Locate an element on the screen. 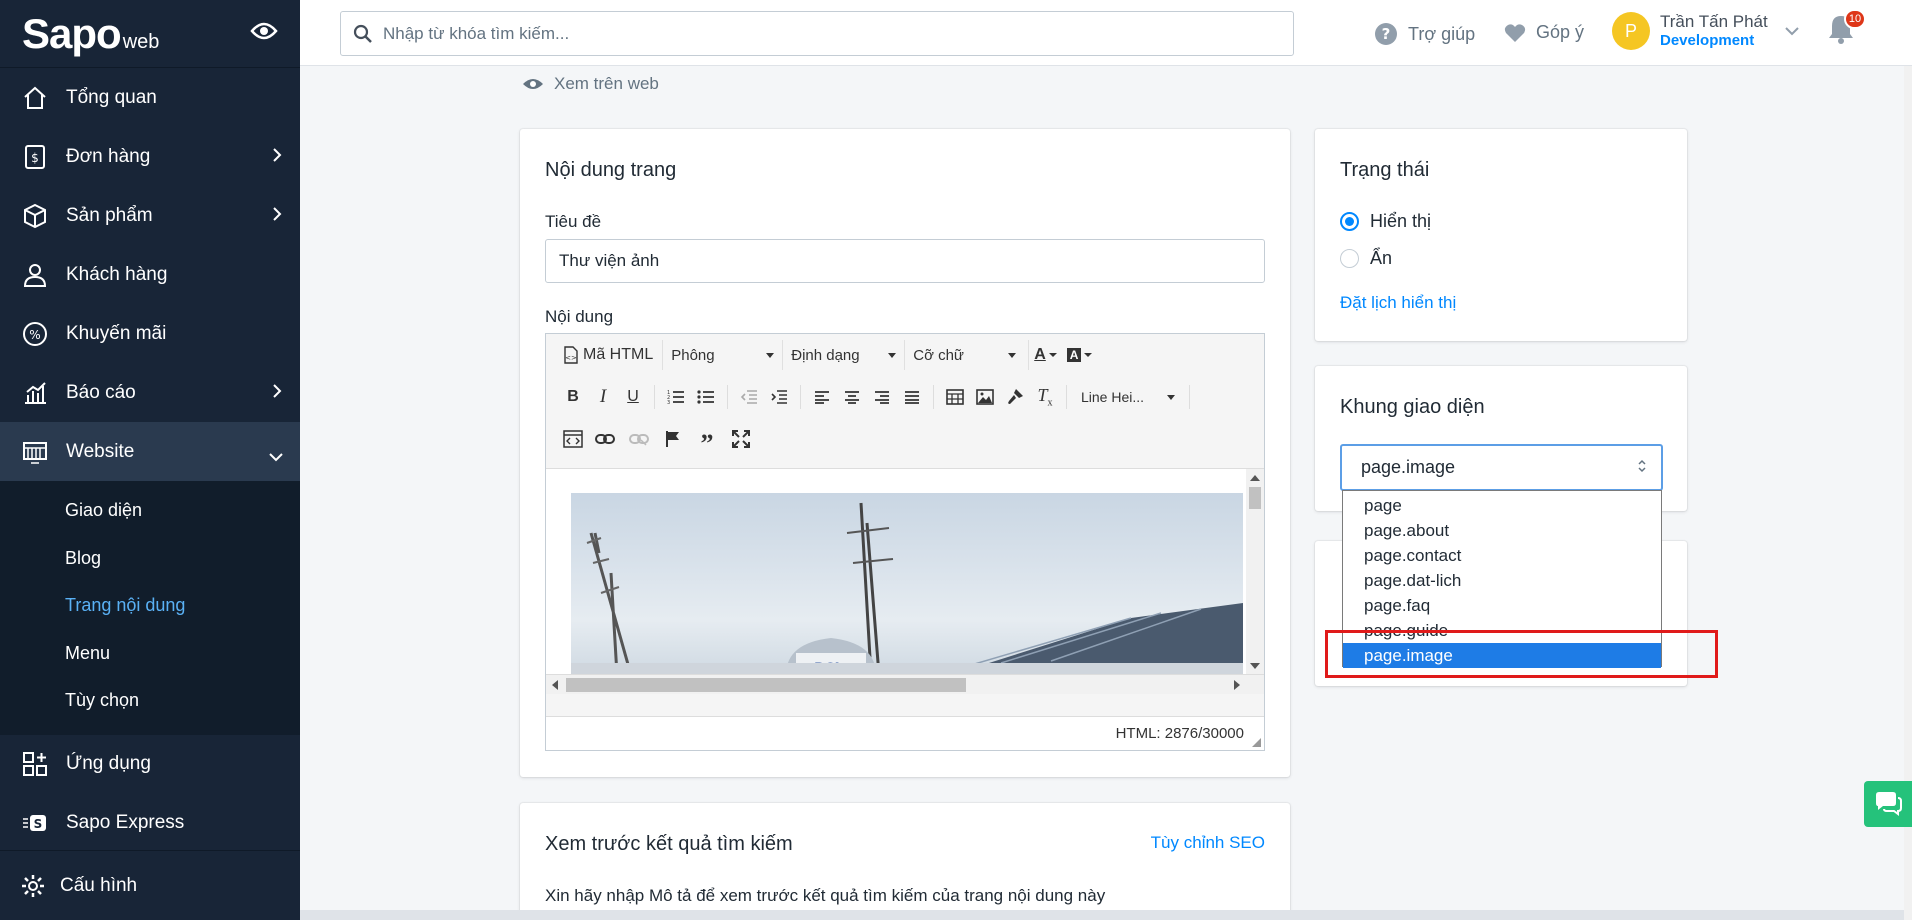 The width and height of the screenshot is (1912, 920). bg-color-button: A is located at coordinates (1080, 355).